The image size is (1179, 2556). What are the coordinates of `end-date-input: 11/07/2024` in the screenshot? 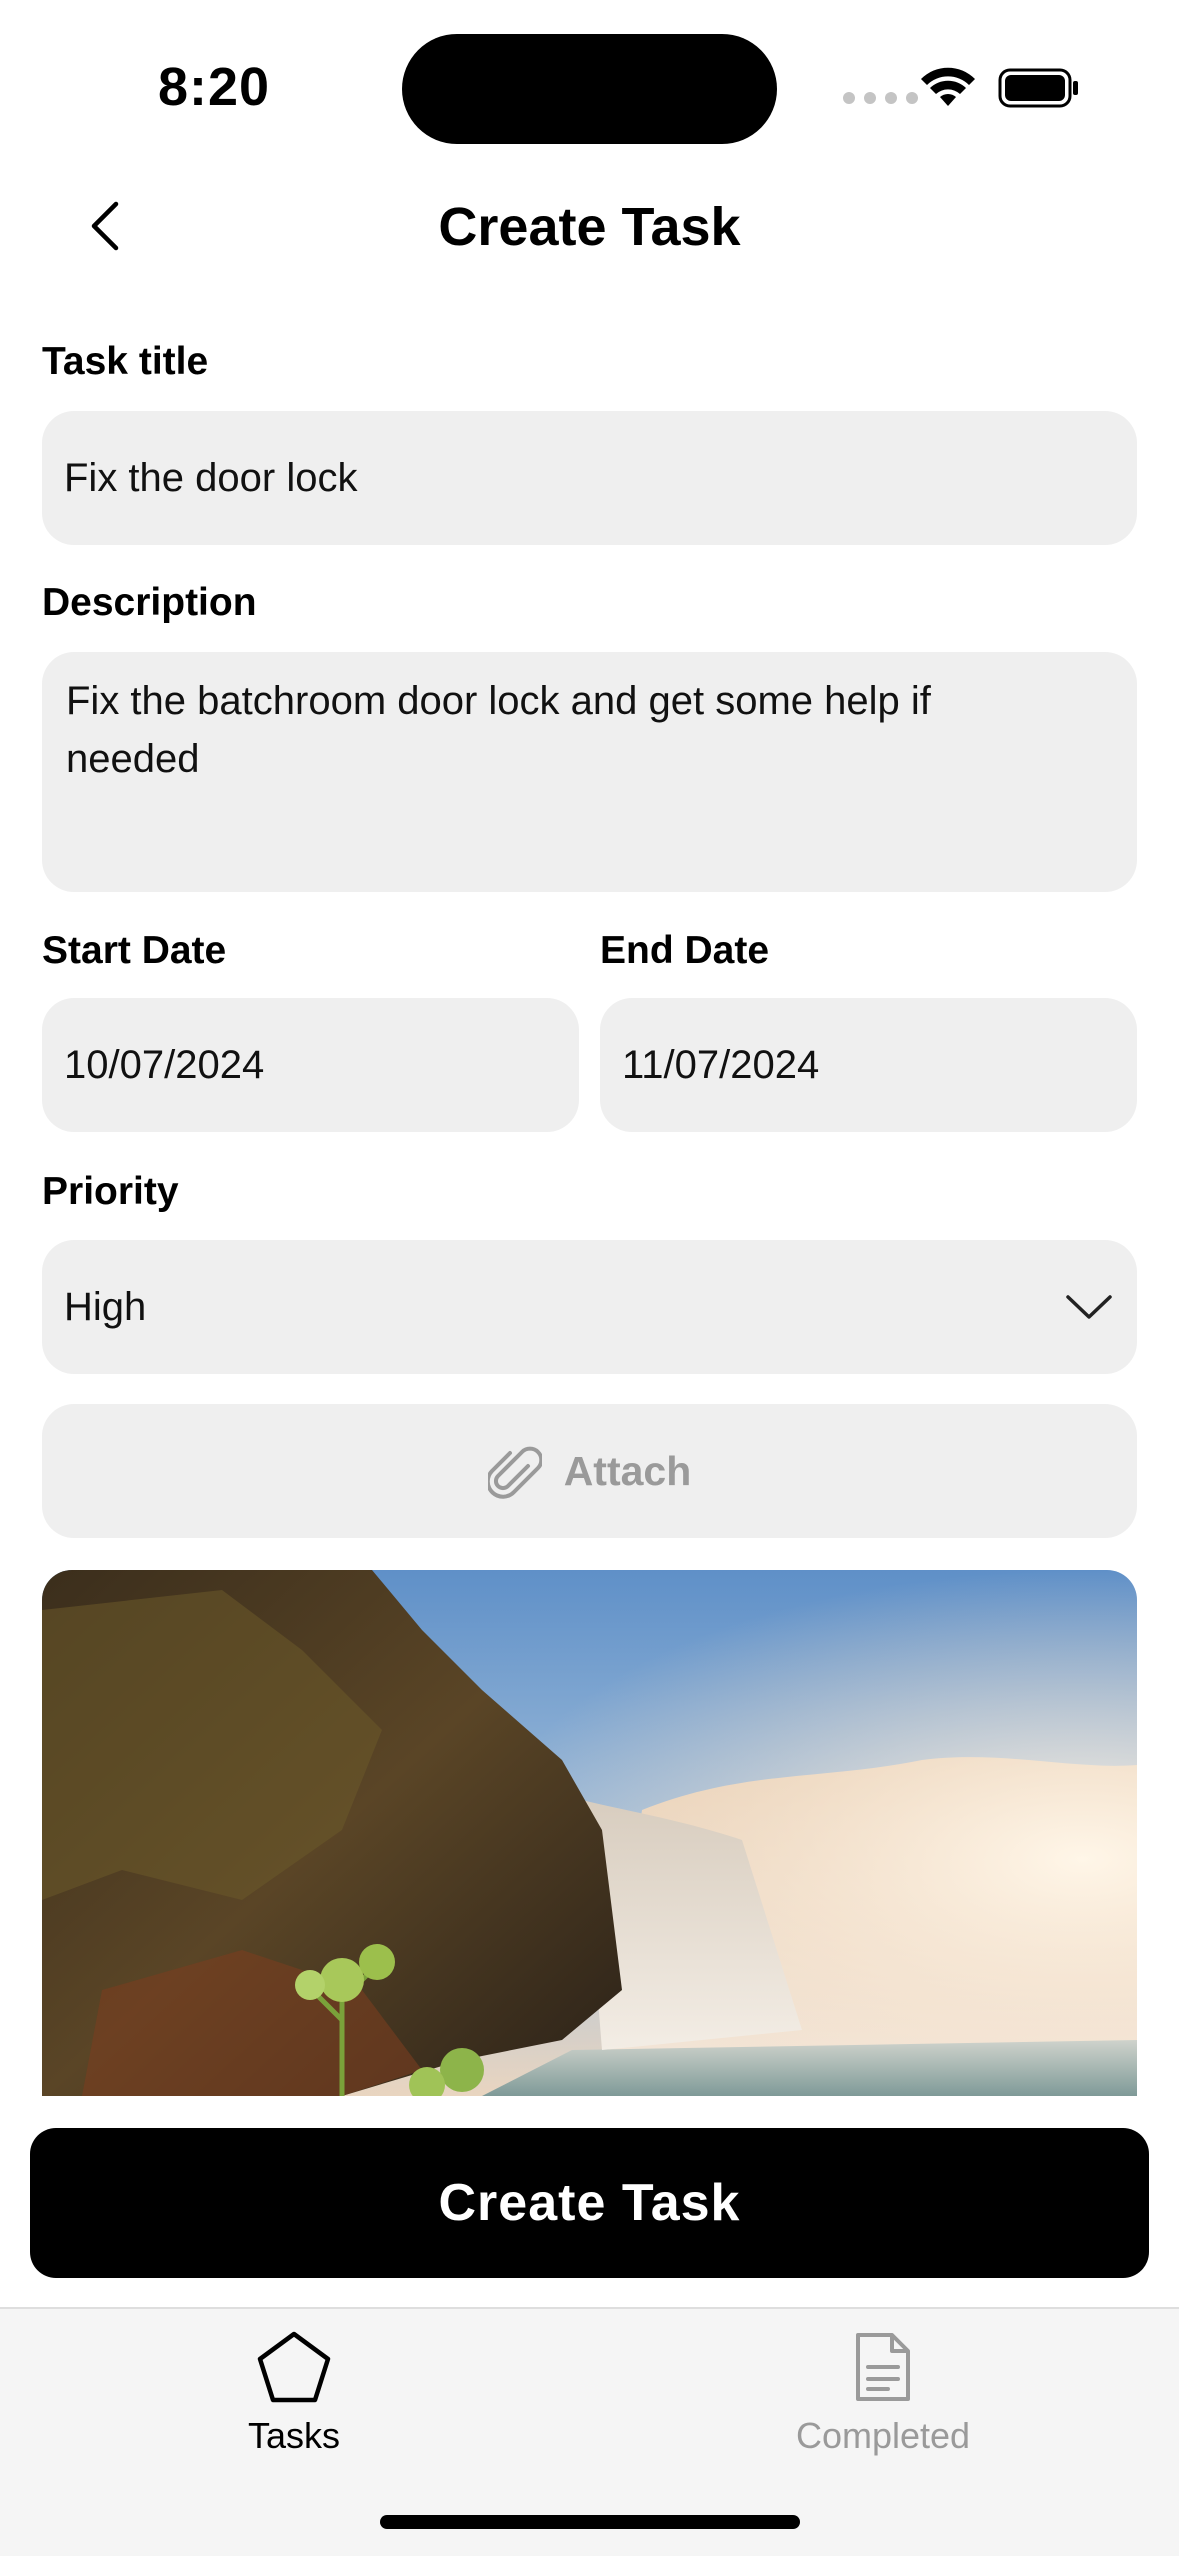 It's located at (868, 1065).